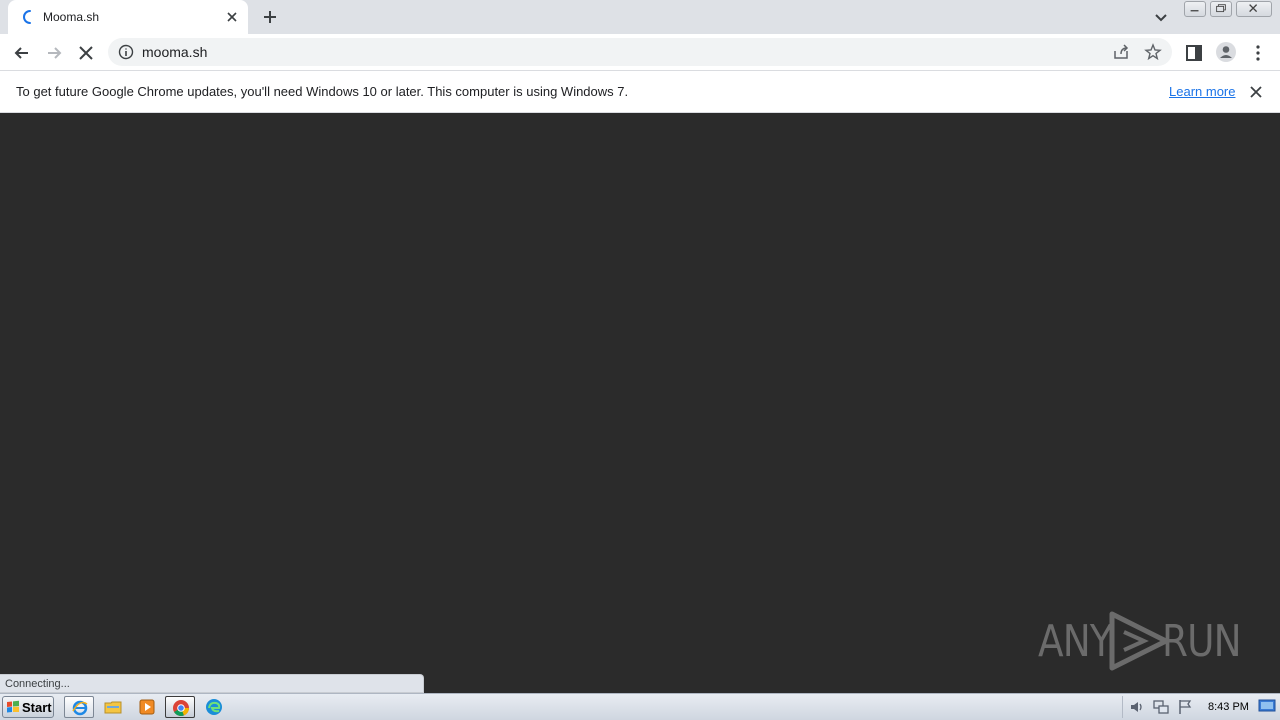 The width and height of the screenshot is (1280, 720). Describe the element at coordinates (1137, 707) in the screenshot. I see `volume-icon` at that location.